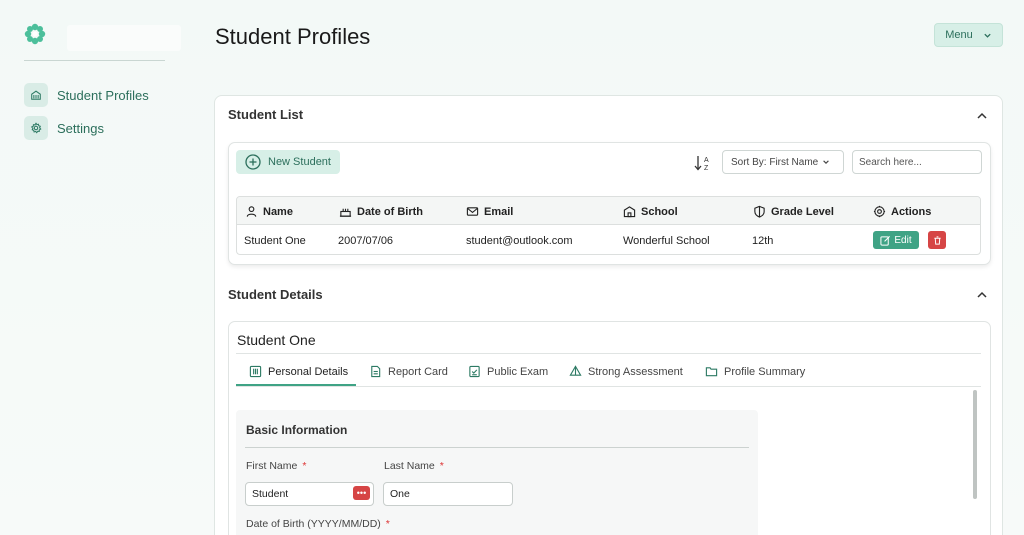 This screenshot has height=535, width=1024. I want to click on tabs-divider, so click(608, 386).